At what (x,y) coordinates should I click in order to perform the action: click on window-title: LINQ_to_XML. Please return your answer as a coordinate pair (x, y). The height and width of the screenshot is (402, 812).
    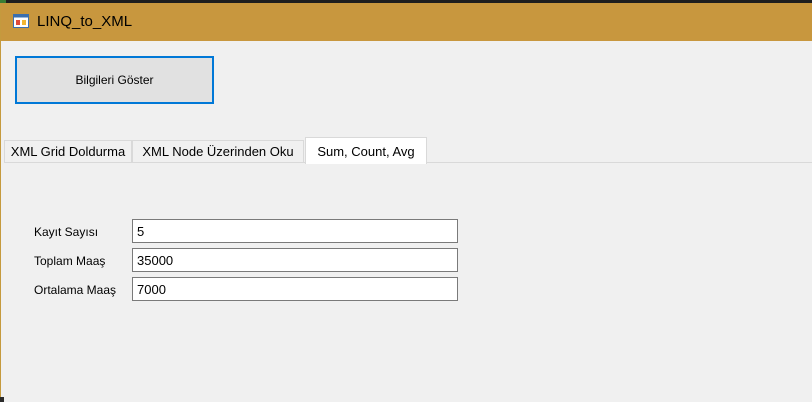
    Looking at the image, I should click on (85, 21).